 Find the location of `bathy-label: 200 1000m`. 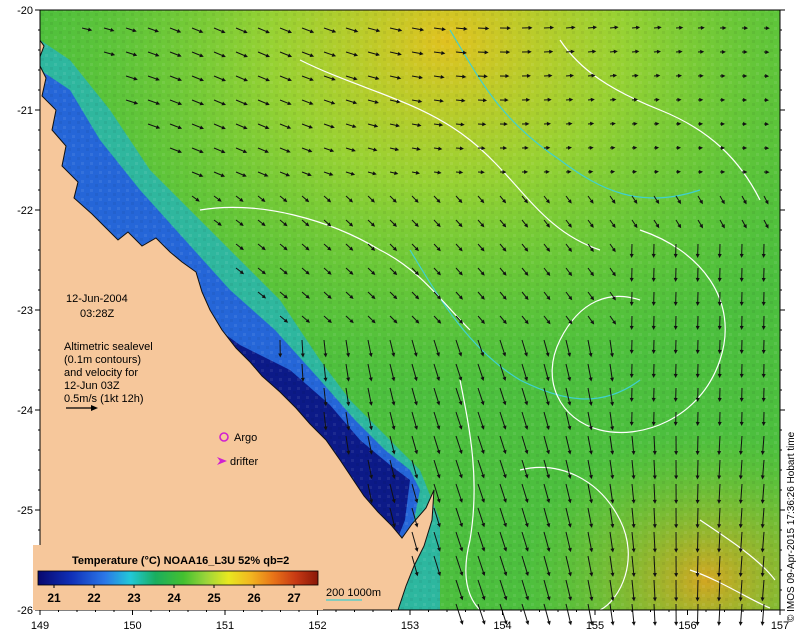

bathy-label: 200 1000m is located at coordinates (353, 593).